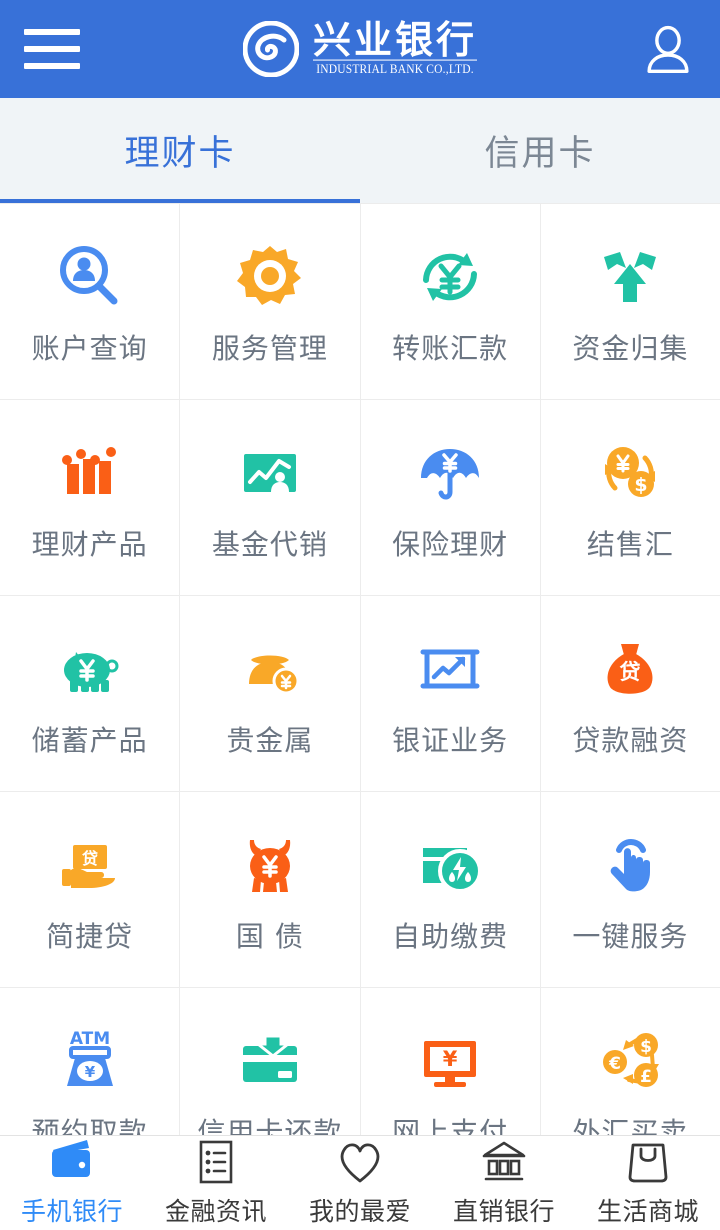 The width and height of the screenshot is (720, 1230). Describe the element at coordinates (215, 1211) in the screenshot. I see `nav-item-label: 金融资讯` at that location.